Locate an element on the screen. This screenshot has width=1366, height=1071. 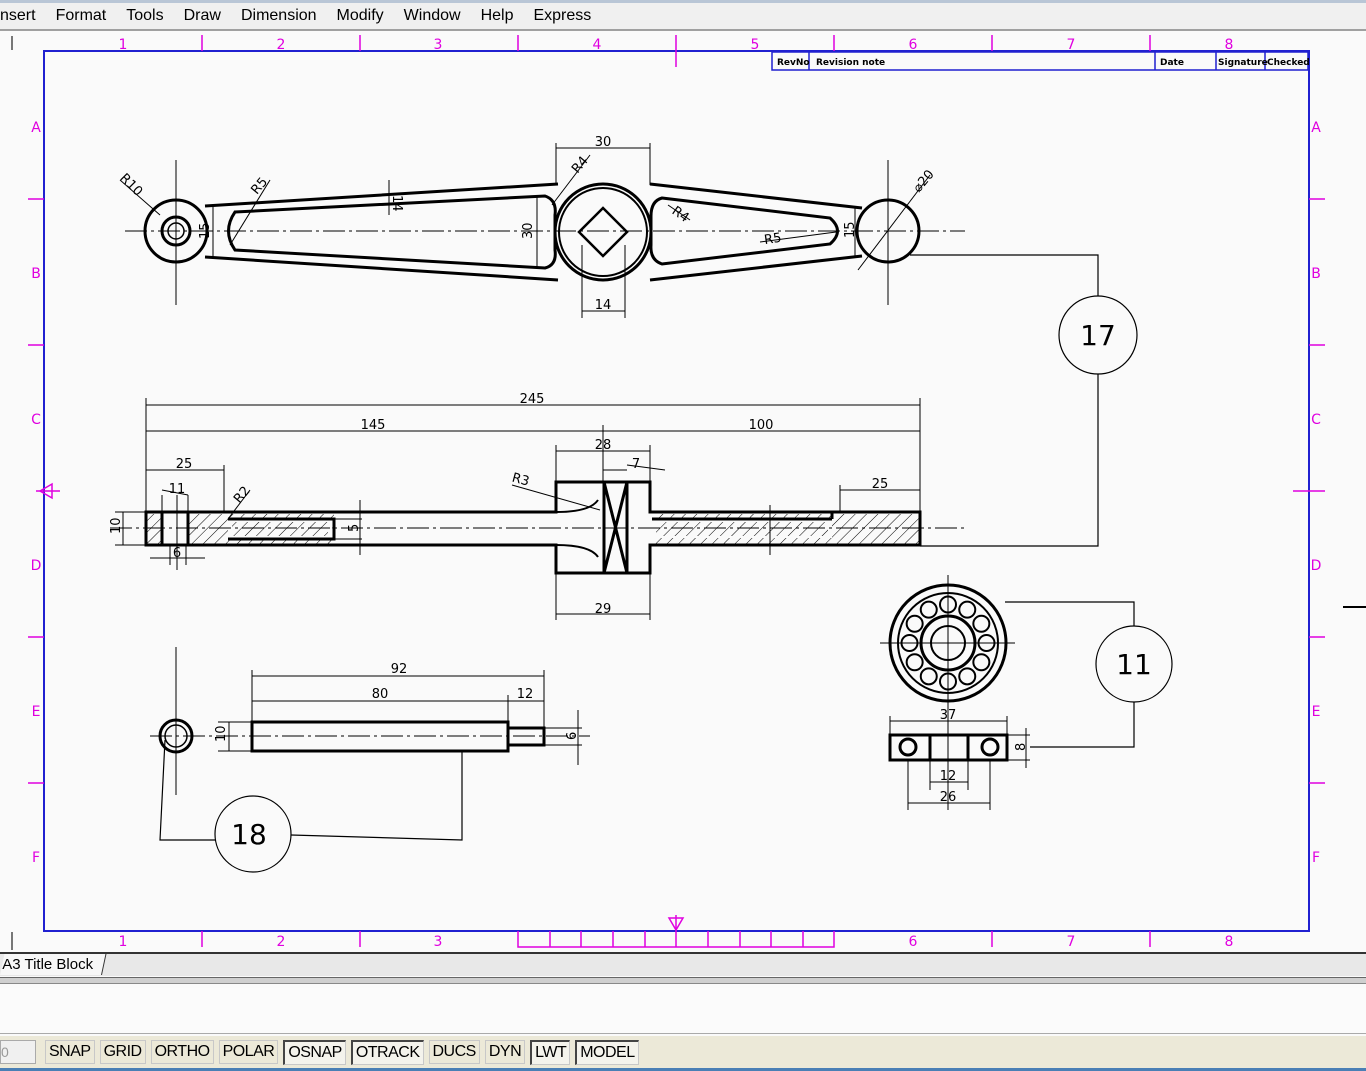
status-toggle-snap: SNAP is located at coordinates (70, 1051).